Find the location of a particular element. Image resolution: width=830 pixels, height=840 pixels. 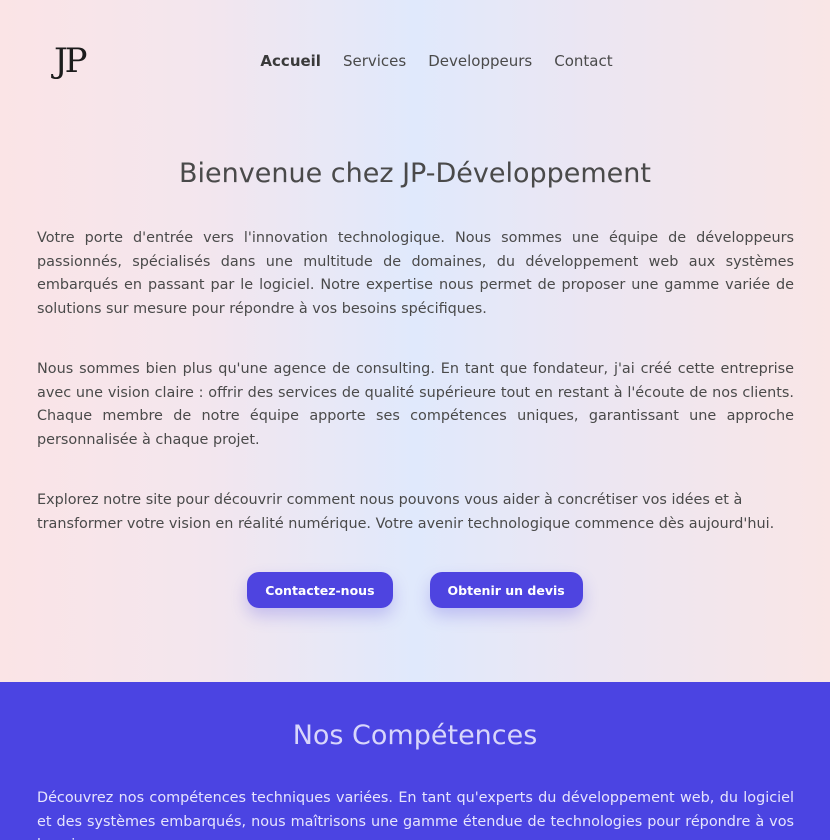

main-nav: Accueil Services Developpeurs Contact is located at coordinates (415, 61).